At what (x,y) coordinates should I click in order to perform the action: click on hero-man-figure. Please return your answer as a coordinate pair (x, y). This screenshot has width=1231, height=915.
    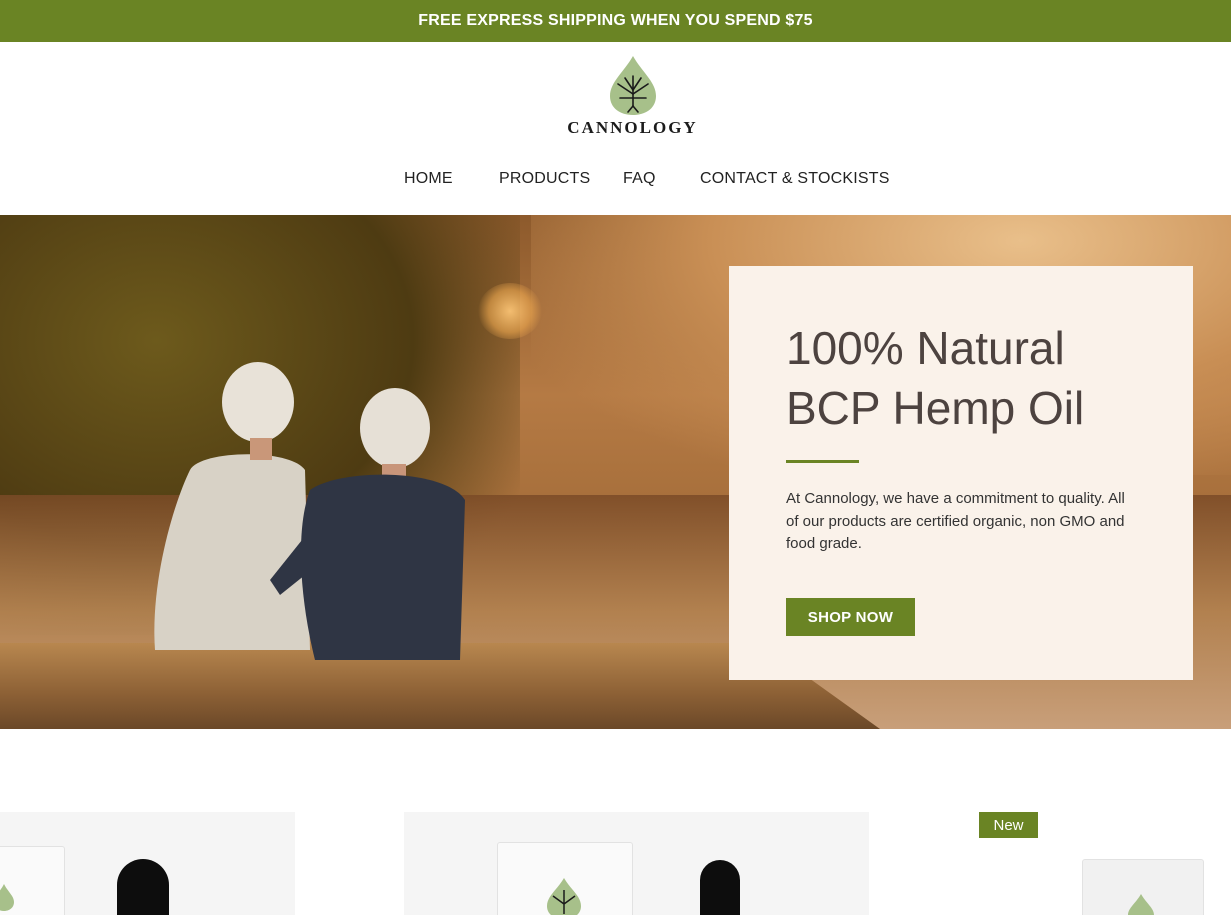
    Looking at the image, I should click on (367, 524).